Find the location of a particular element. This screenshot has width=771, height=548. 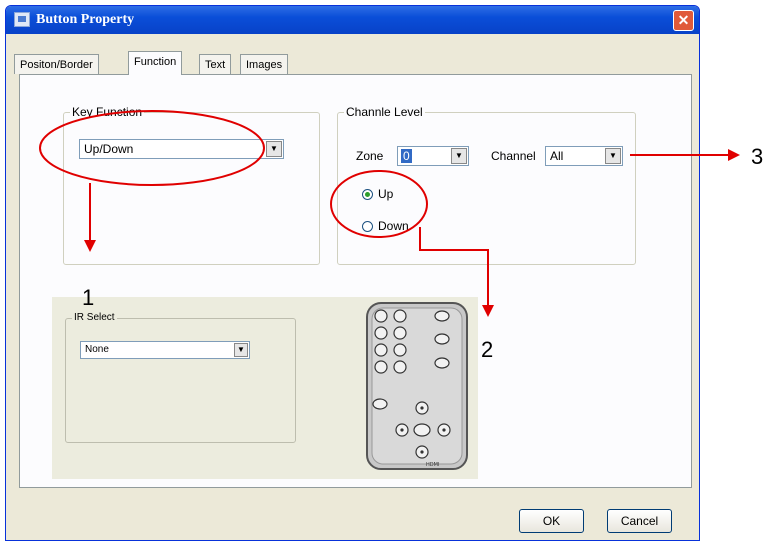

annotation-ellipse-key-function is located at coordinates (152, 148).